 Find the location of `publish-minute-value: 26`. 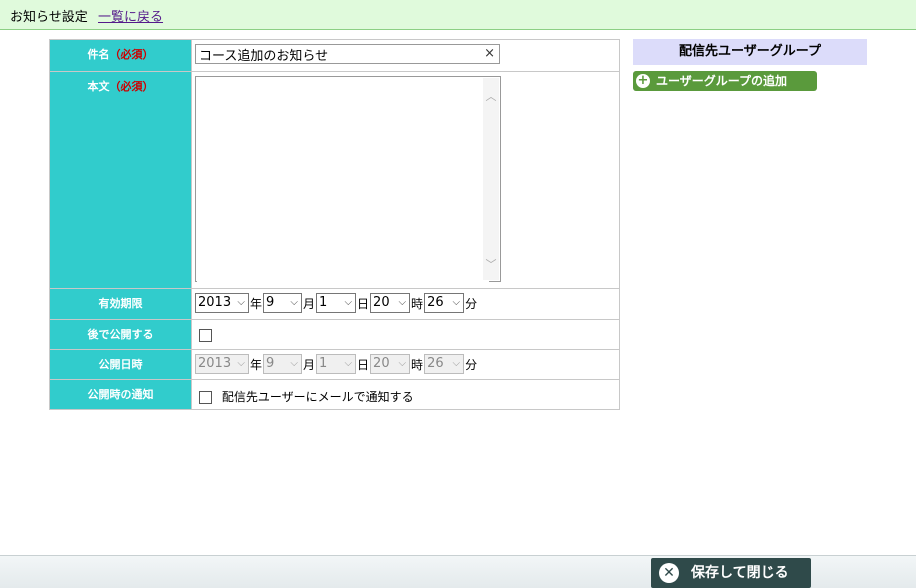

publish-minute-value: 26 is located at coordinates (435, 363).